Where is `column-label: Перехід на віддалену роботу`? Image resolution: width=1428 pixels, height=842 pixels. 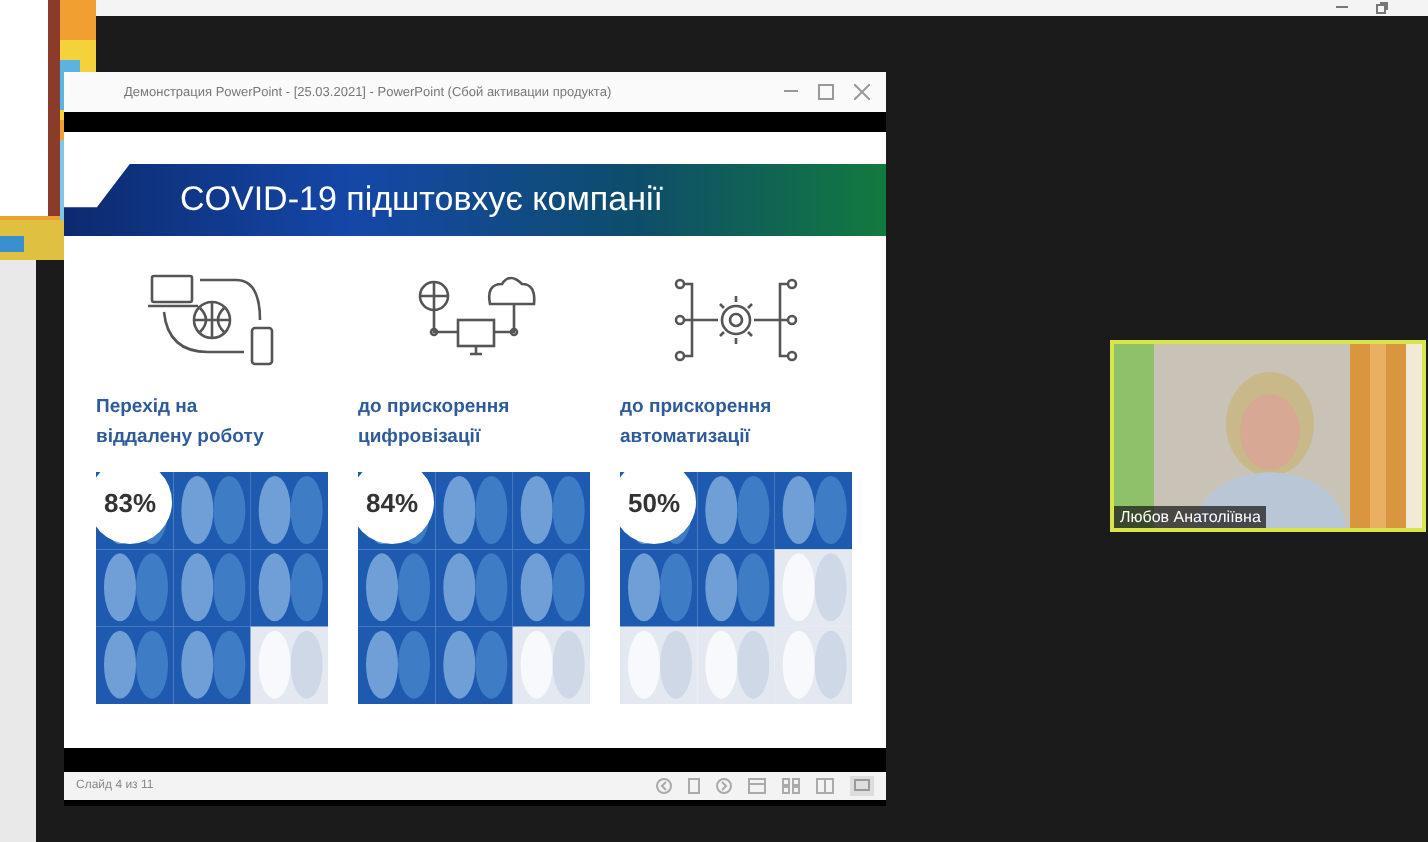 column-label: Перехід на віддалену роботу is located at coordinates (181, 423).